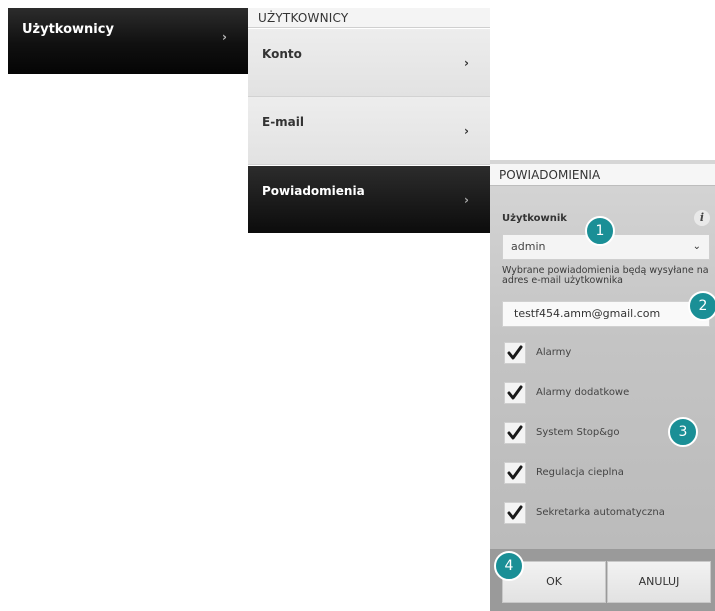 The width and height of the screenshot is (715, 611). I want to click on checkbox-label: Regulacja cieplna, so click(580, 472).